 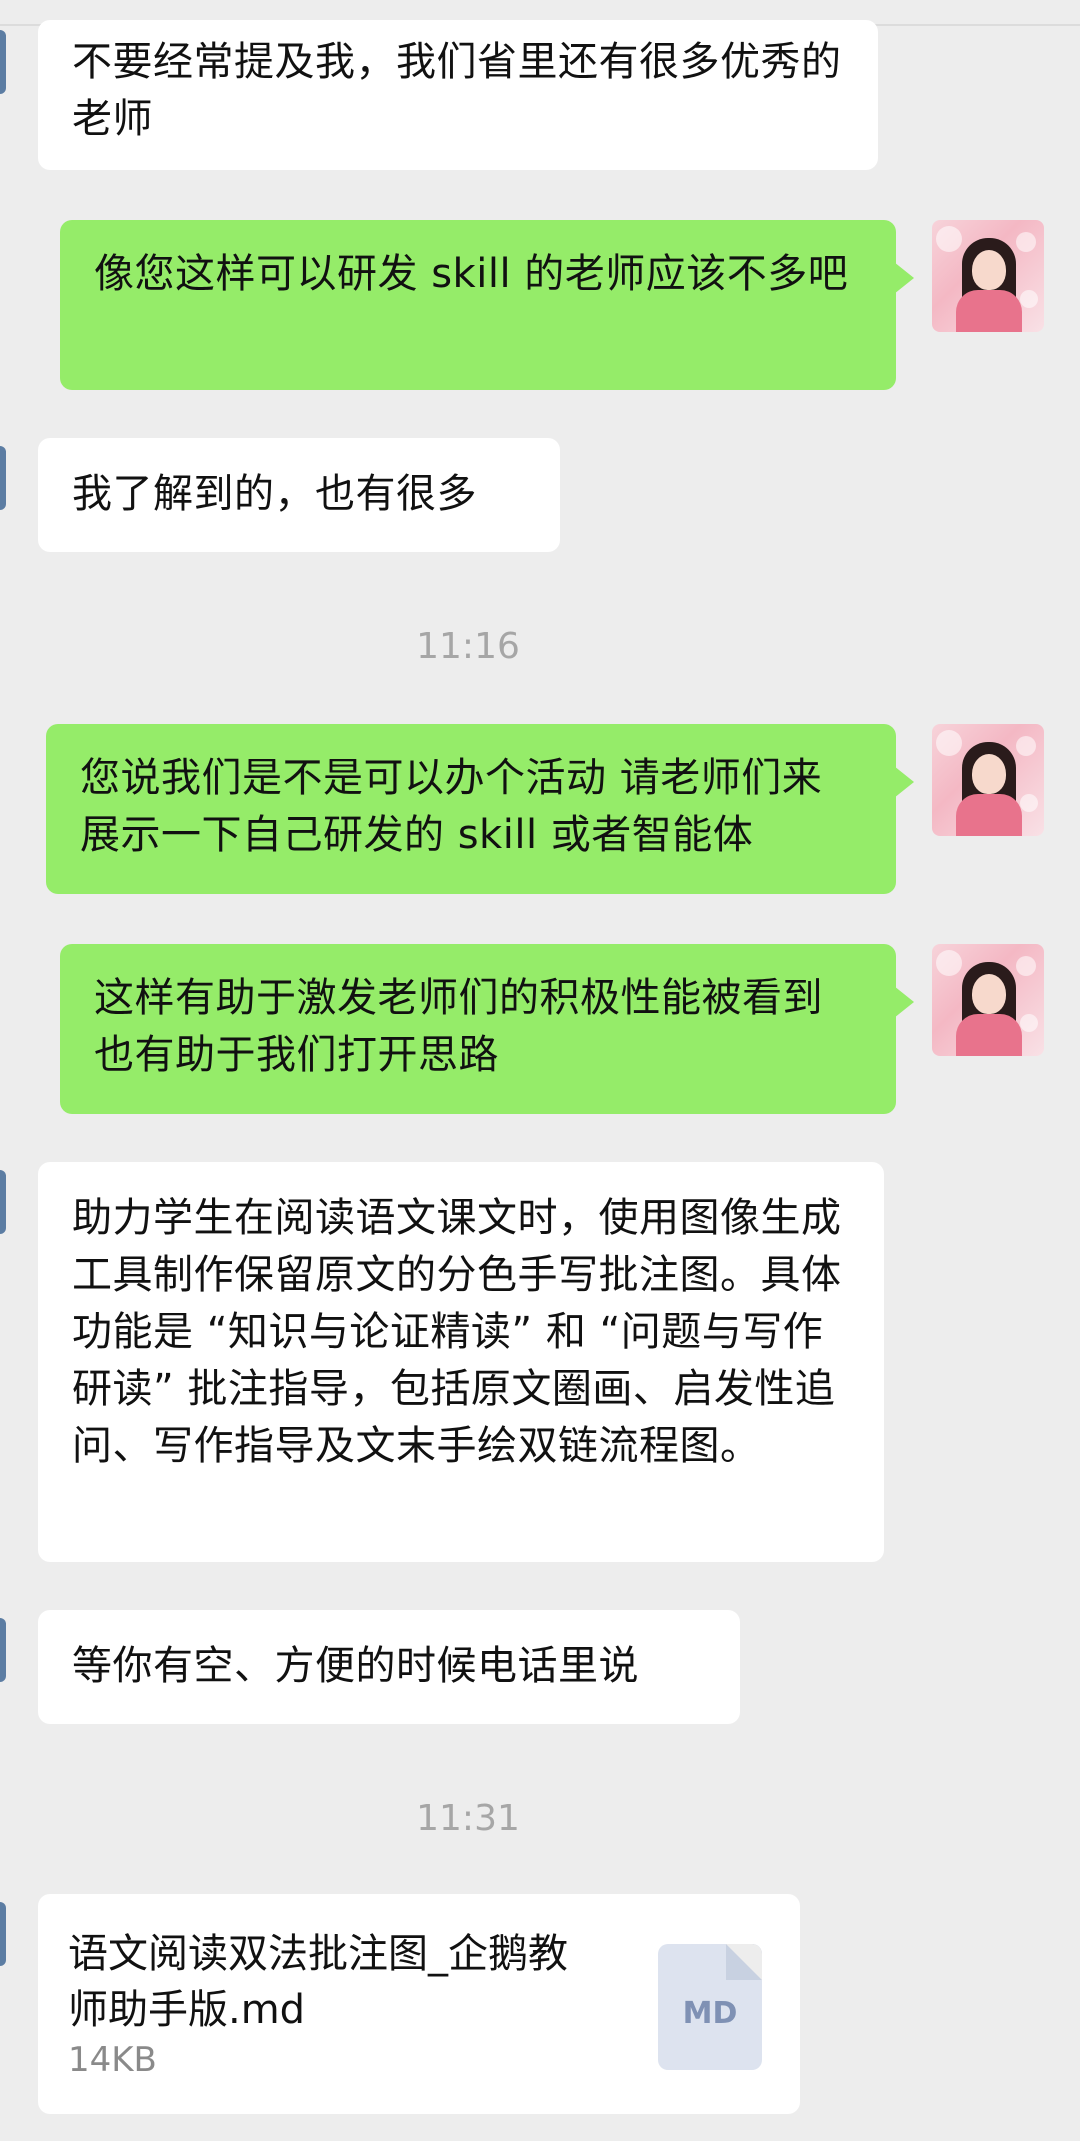 What do you see at coordinates (355, 1666) in the screenshot?
I see `message-text: 等你有空、方便的时候电话里说` at bounding box center [355, 1666].